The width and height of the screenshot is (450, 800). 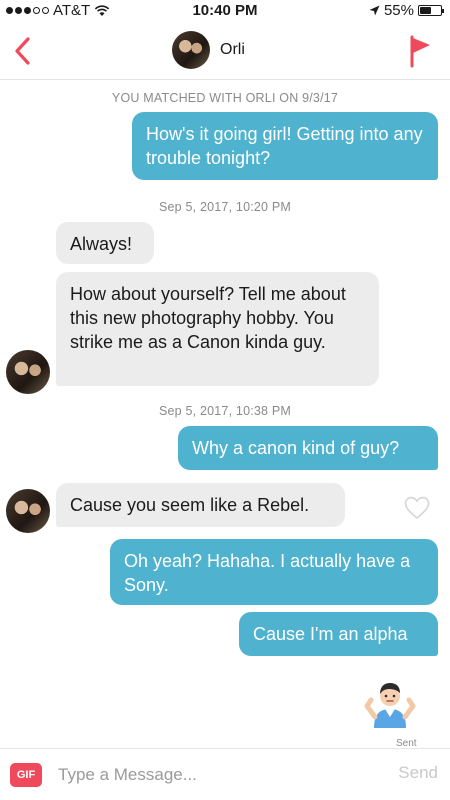 I want to click on match-profile-link: Orli, so click(x=208, y=50).